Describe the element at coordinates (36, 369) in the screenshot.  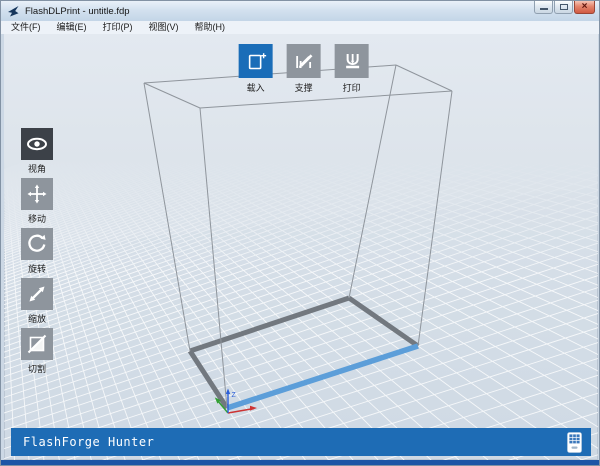
I see `sidebar-label-cut: 切割` at that location.